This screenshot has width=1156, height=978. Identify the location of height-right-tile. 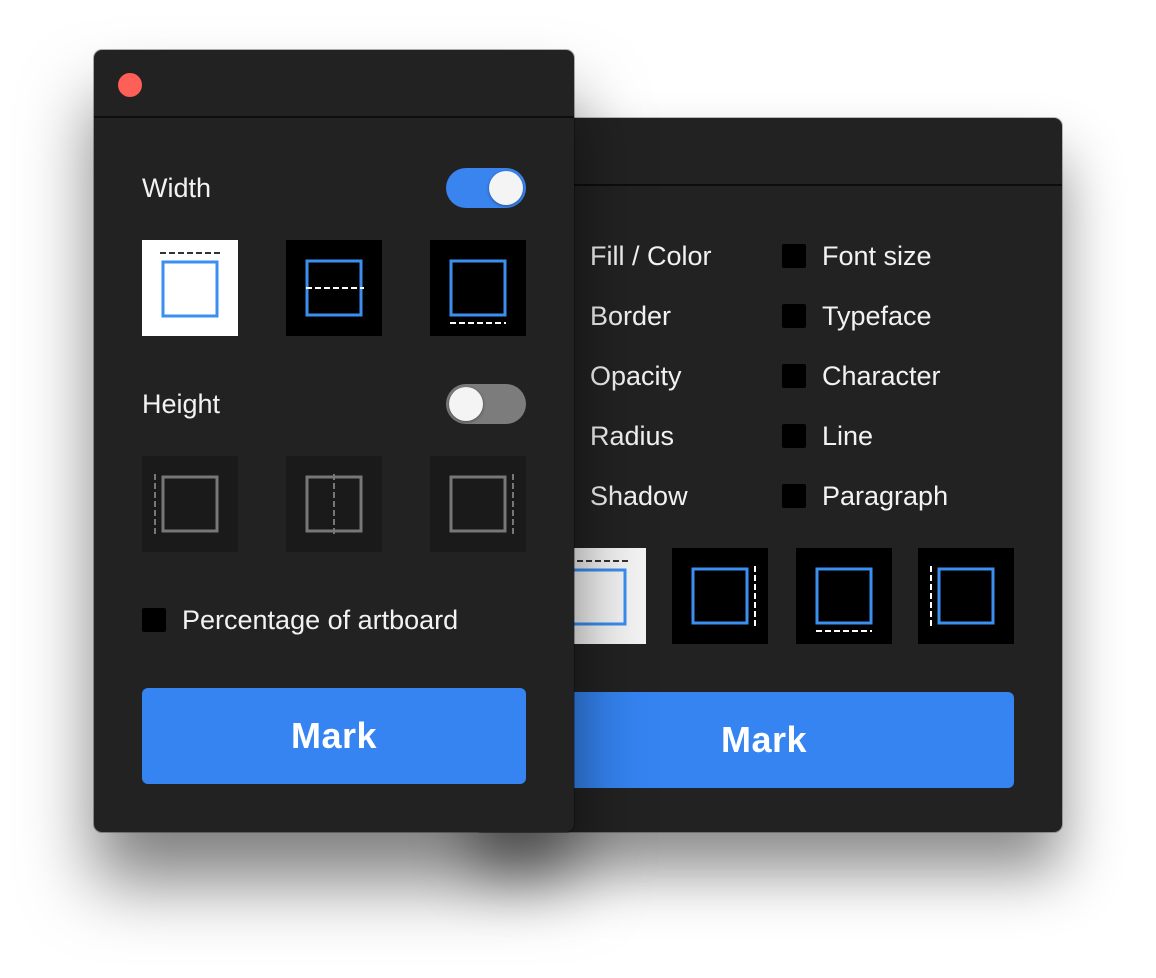
(478, 504).